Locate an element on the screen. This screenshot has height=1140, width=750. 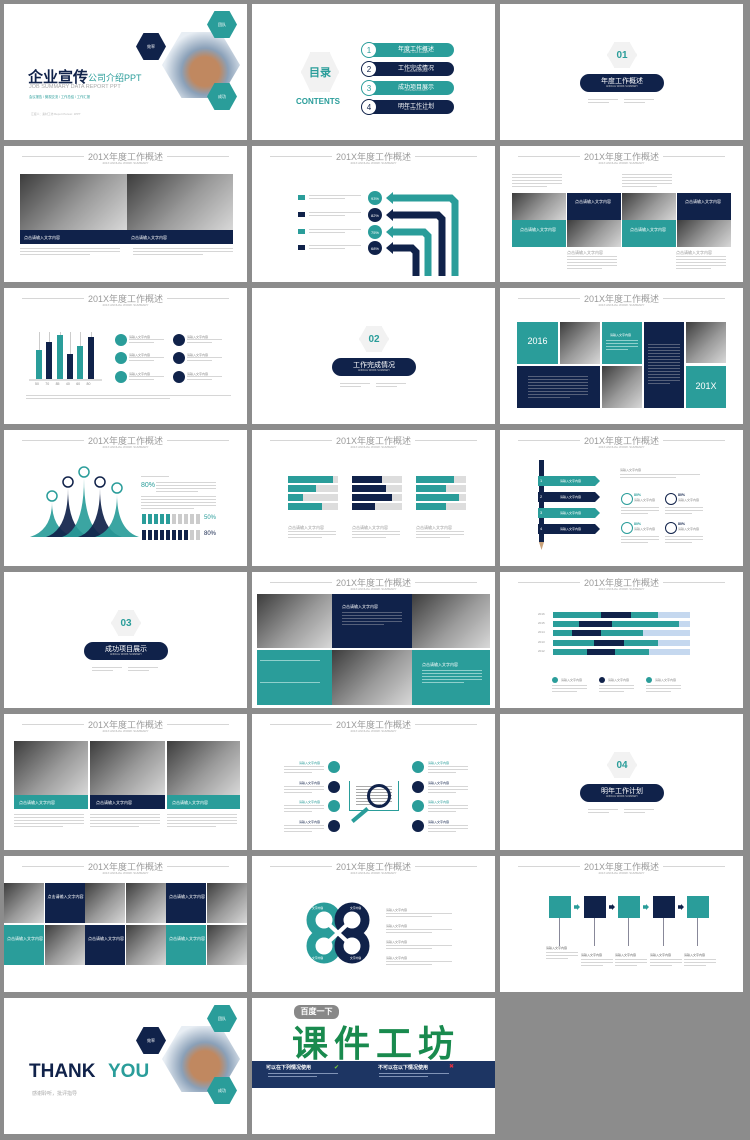
slide-subtitle: 201X ANNUAL WORK SUMMARY is located at coordinates (373, 447).